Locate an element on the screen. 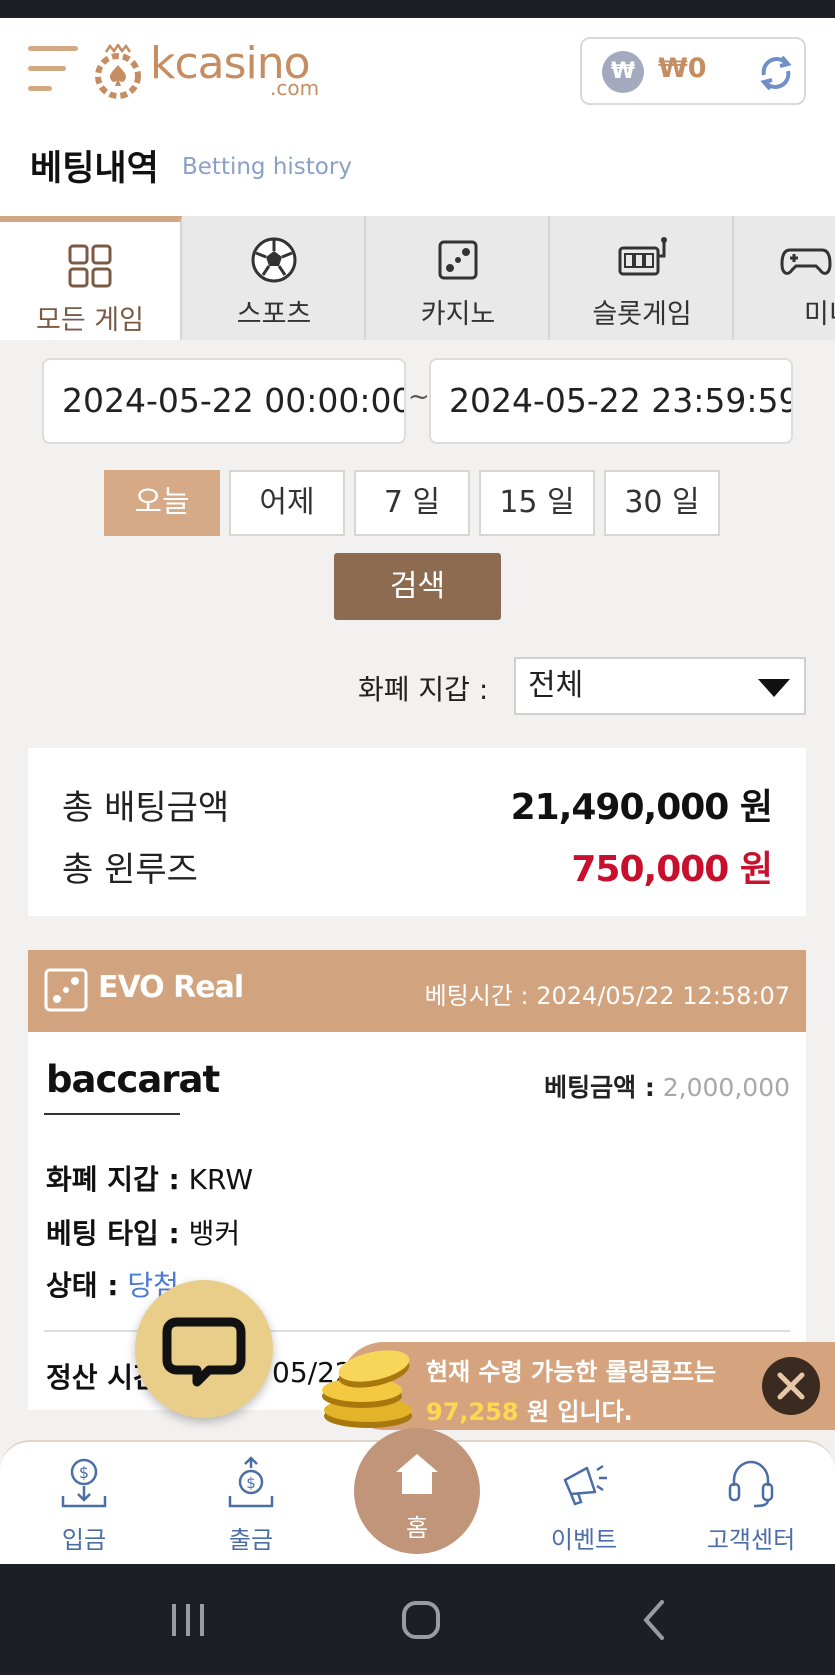  balance-value: ₩0 is located at coordinates (682, 68).